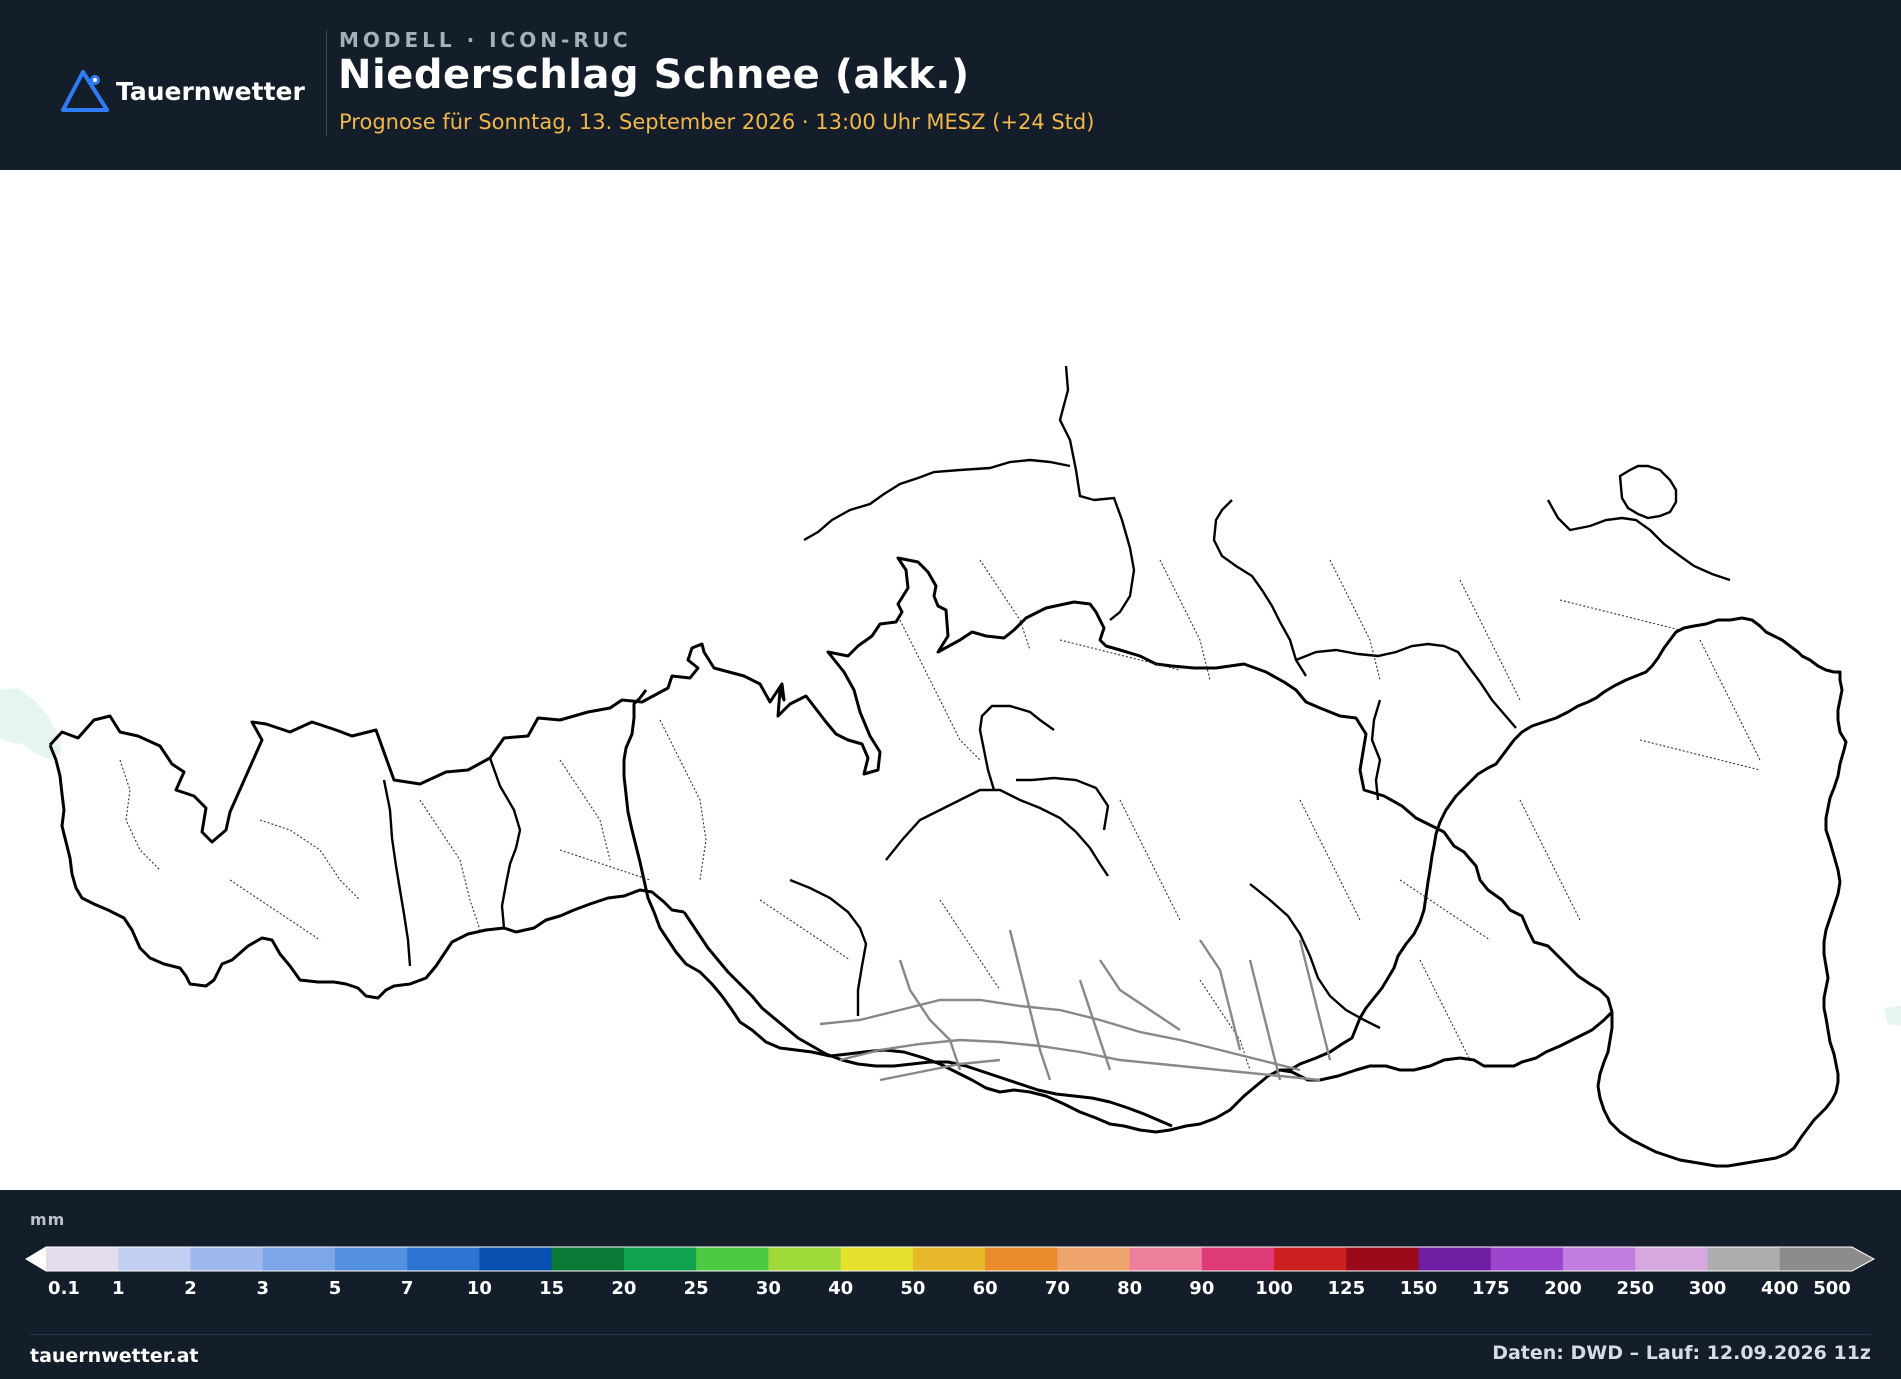 The height and width of the screenshot is (1379, 1901). I want to click on colorbar-tick-label: 30, so click(768, 1288).